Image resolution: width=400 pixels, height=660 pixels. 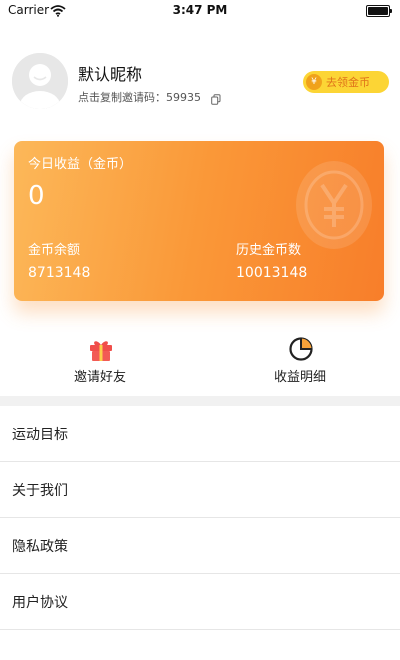 What do you see at coordinates (59, 273) in the screenshot?
I see `coin-balance-value: 8713148` at bounding box center [59, 273].